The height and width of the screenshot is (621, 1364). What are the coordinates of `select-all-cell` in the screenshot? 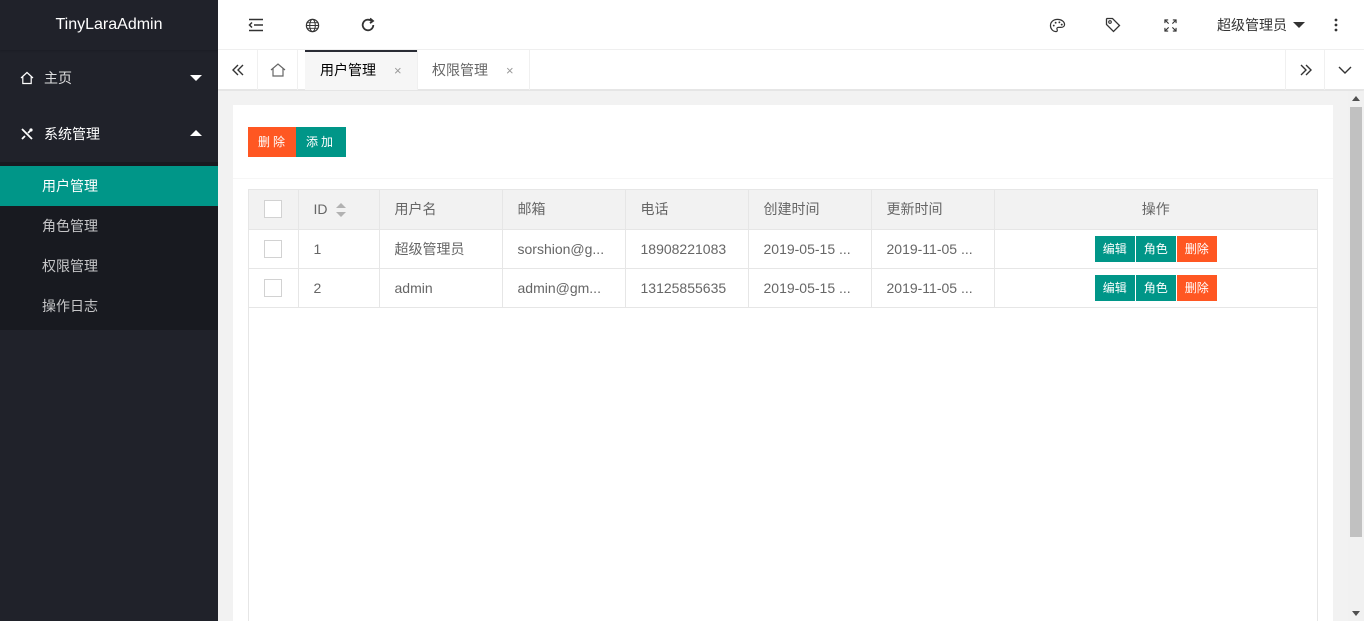 It's located at (274, 210).